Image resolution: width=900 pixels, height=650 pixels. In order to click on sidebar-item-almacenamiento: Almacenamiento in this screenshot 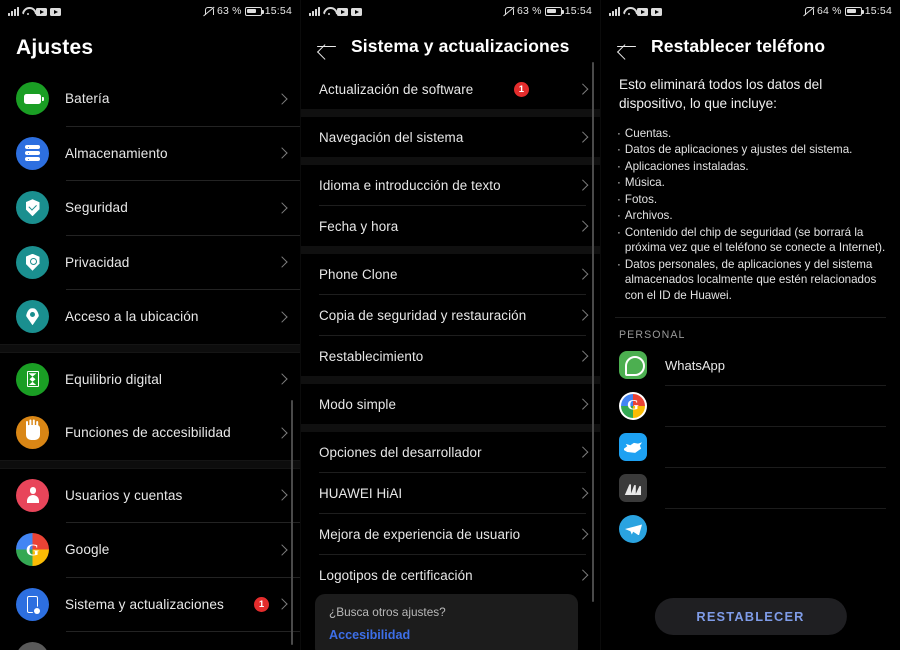, I will do `click(150, 154)`.